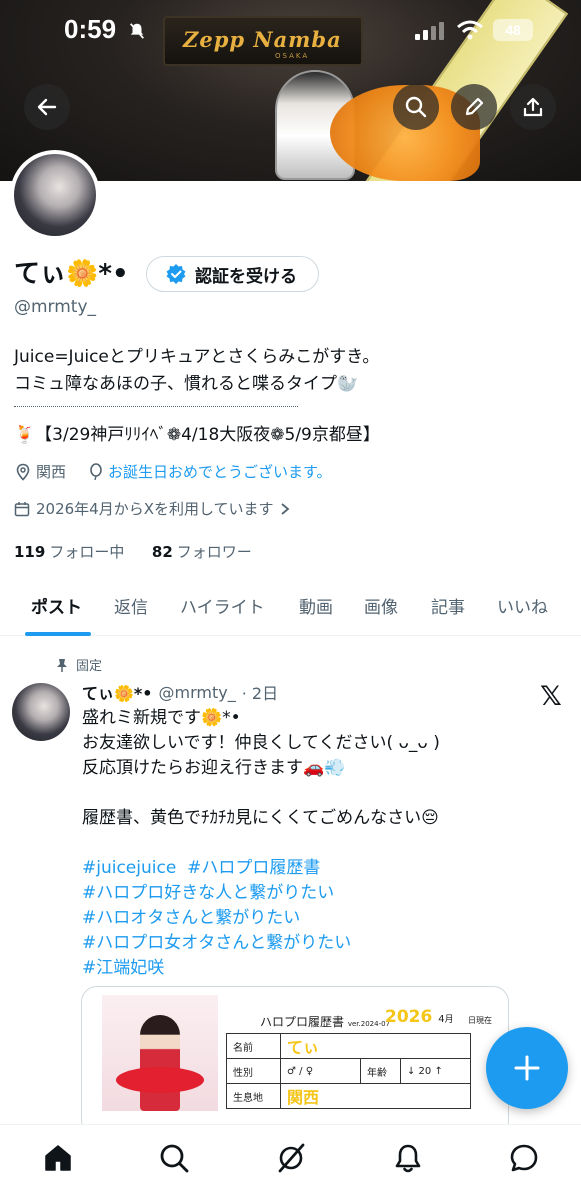 The height and width of the screenshot is (1199, 581). I want to click on post-line: 履歴書、黄色でﾁｶﾁｶ見にくくてごめんなさい😔, so click(260, 818).